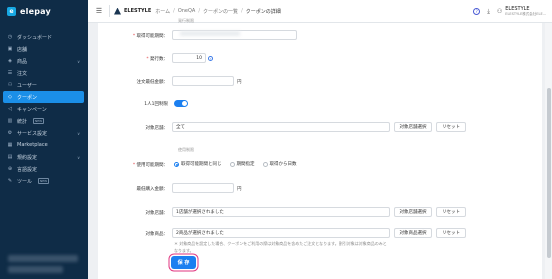  What do you see at coordinates (281, 233) in the screenshot?
I see `target-product-input: 2商品が選択されました` at bounding box center [281, 233].